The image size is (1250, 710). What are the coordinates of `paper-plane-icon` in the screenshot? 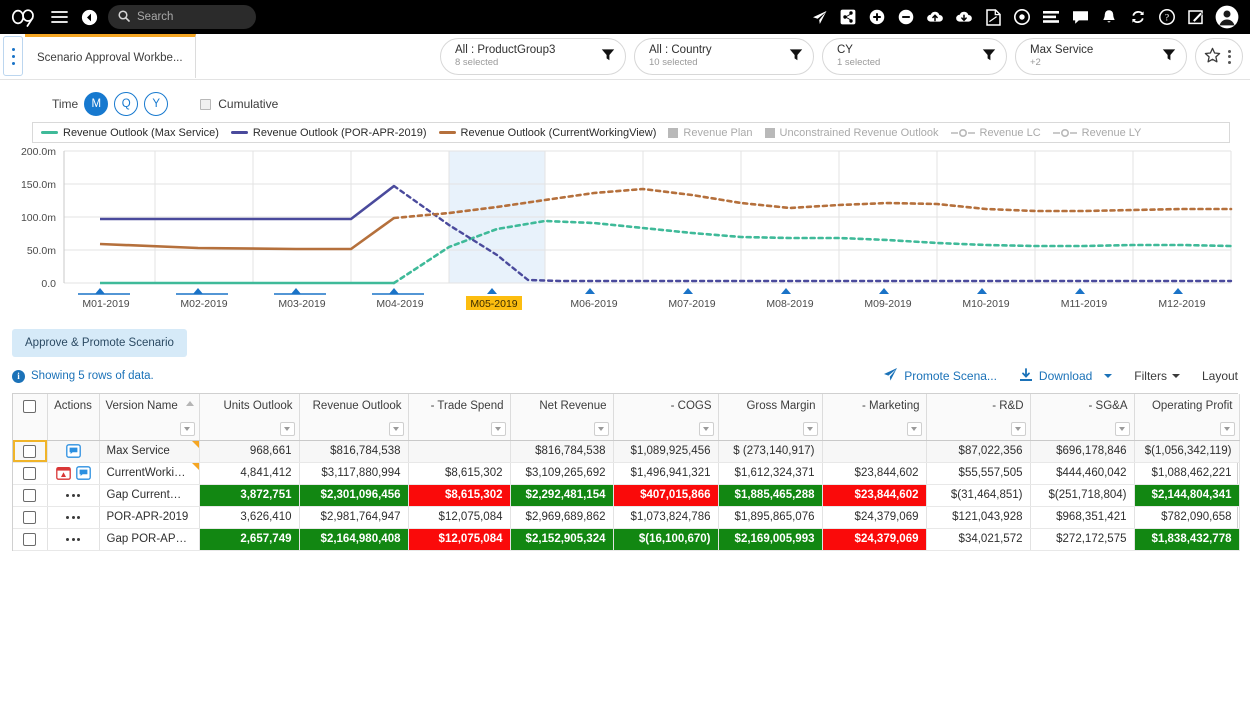 It's located at (819, 17).